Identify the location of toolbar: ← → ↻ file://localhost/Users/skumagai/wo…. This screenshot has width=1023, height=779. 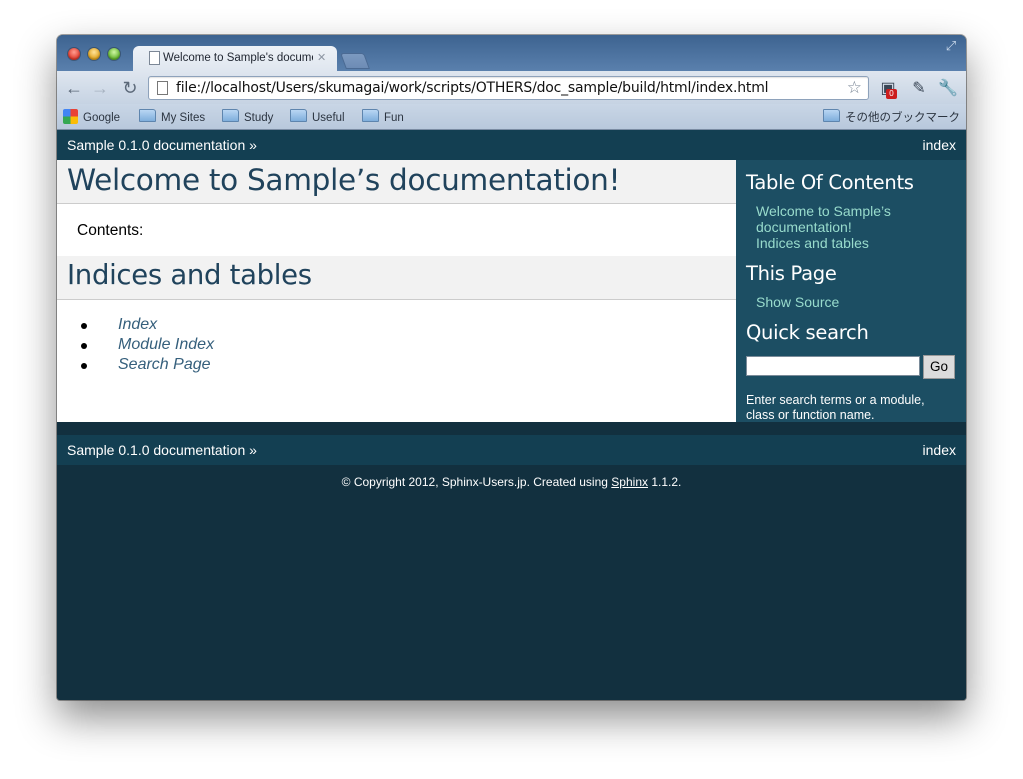
(511, 87).